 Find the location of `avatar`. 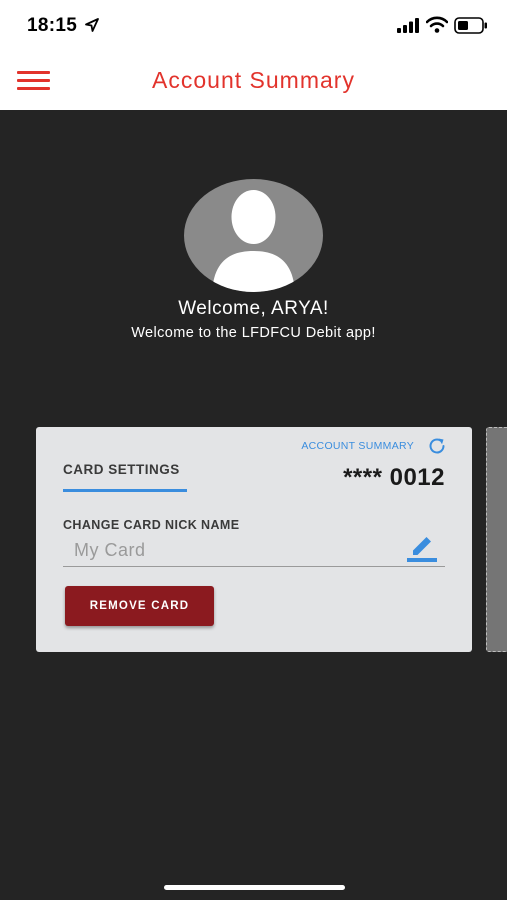

avatar is located at coordinates (253, 235).